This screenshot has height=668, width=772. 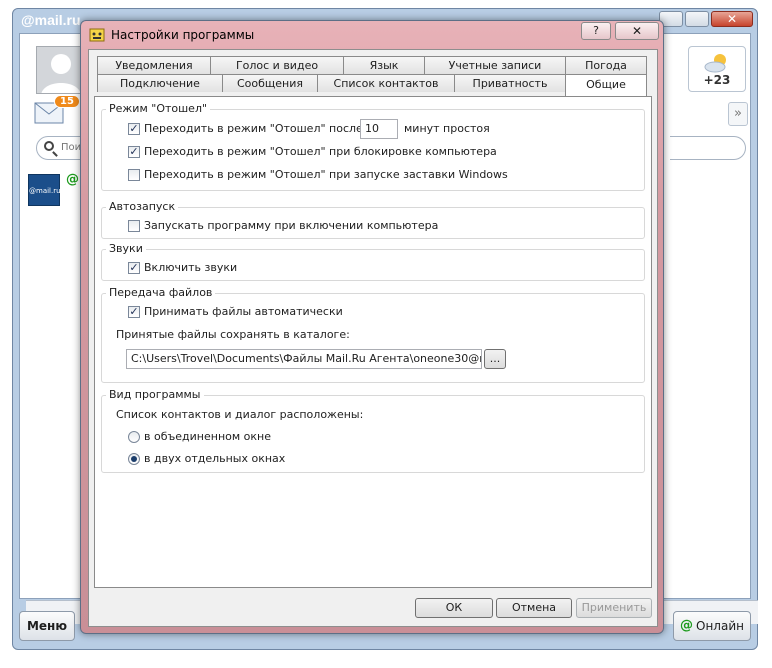 What do you see at coordinates (534, 608) in the screenshot?
I see `cancel-button: Отмена` at bounding box center [534, 608].